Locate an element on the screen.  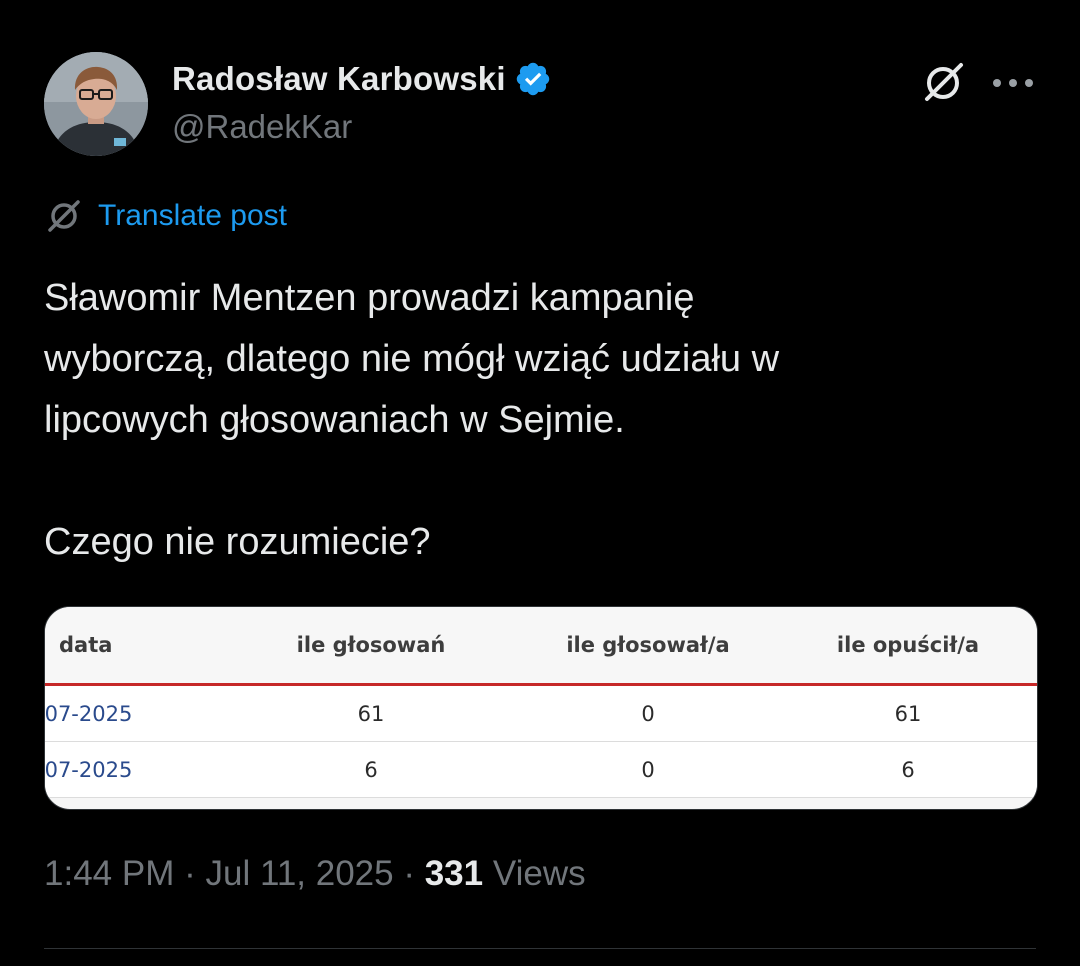
views-count: 331 is located at coordinates (454, 873).